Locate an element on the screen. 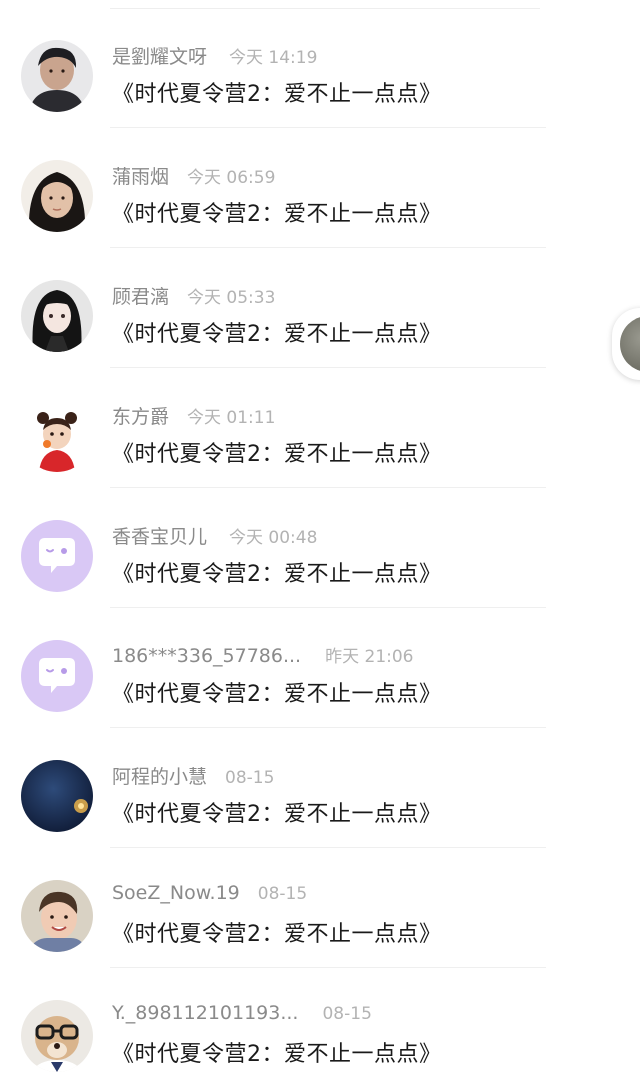  comment-meta: 186***336_57786... 昨天 21:06 is located at coordinates (263, 657).